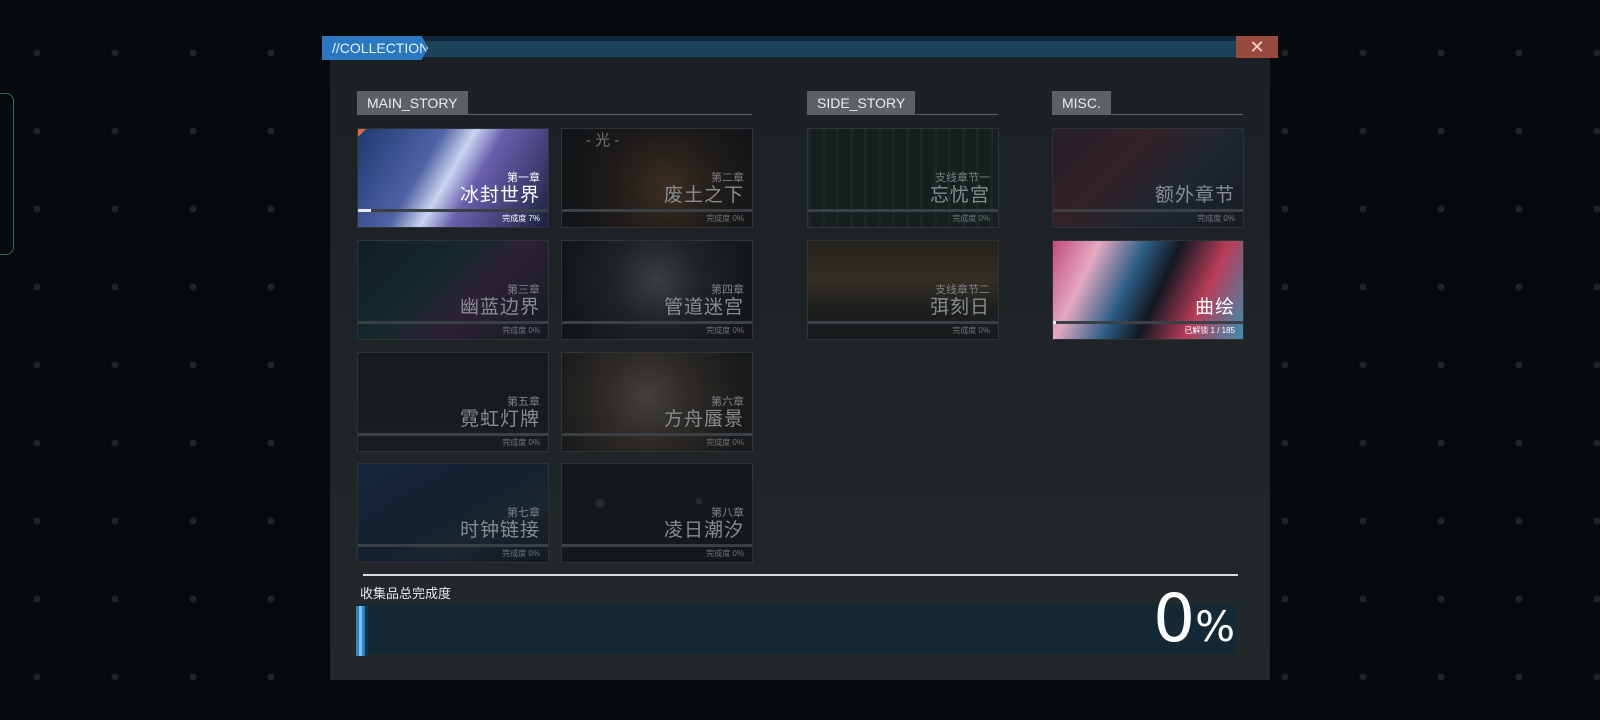  Describe the element at coordinates (499, 419) in the screenshot. I see `chapter-name: 霓虹灯牌` at that location.